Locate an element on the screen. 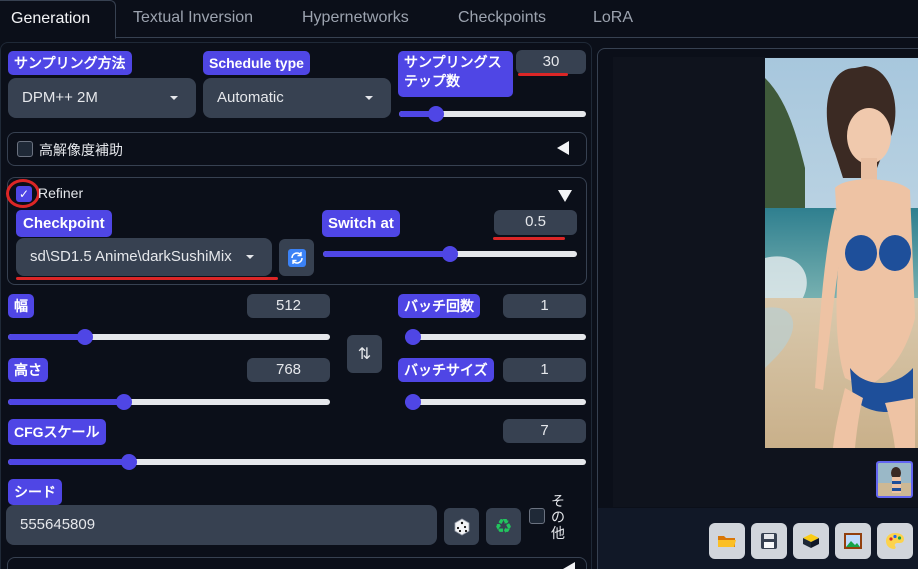 The width and height of the screenshot is (918, 569). width-input: 512 is located at coordinates (288, 306).